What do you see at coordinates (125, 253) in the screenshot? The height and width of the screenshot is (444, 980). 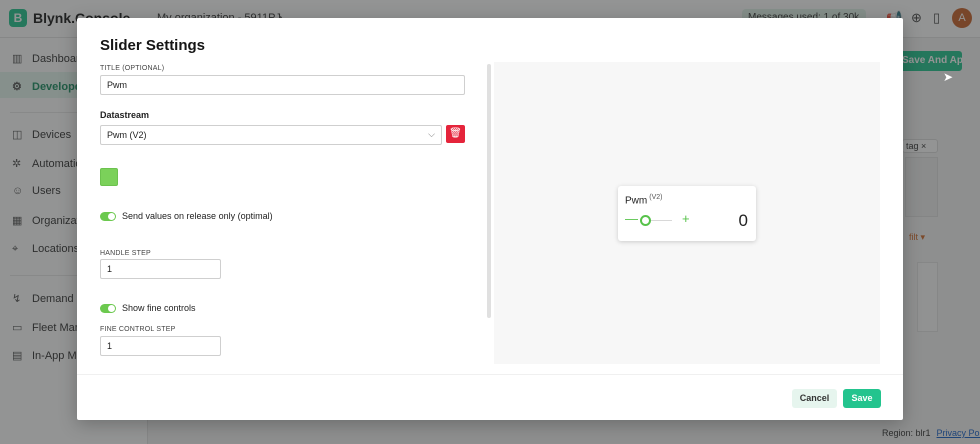 I see `handle-step-label: HANDLE STEP` at bounding box center [125, 253].